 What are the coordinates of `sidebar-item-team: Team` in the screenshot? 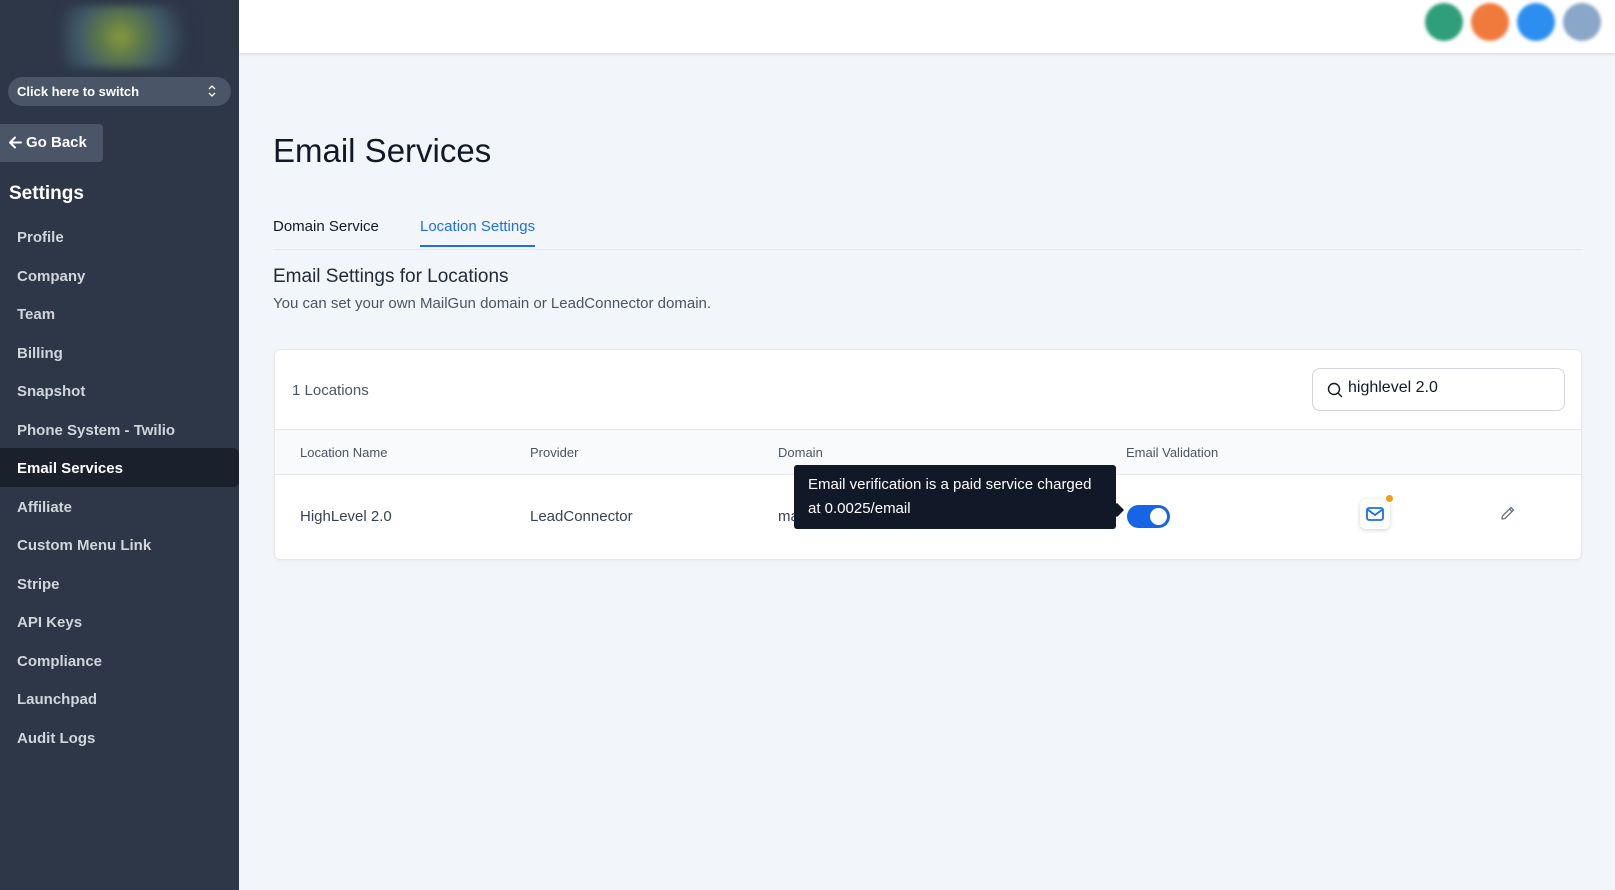 It's located at (119, 313).